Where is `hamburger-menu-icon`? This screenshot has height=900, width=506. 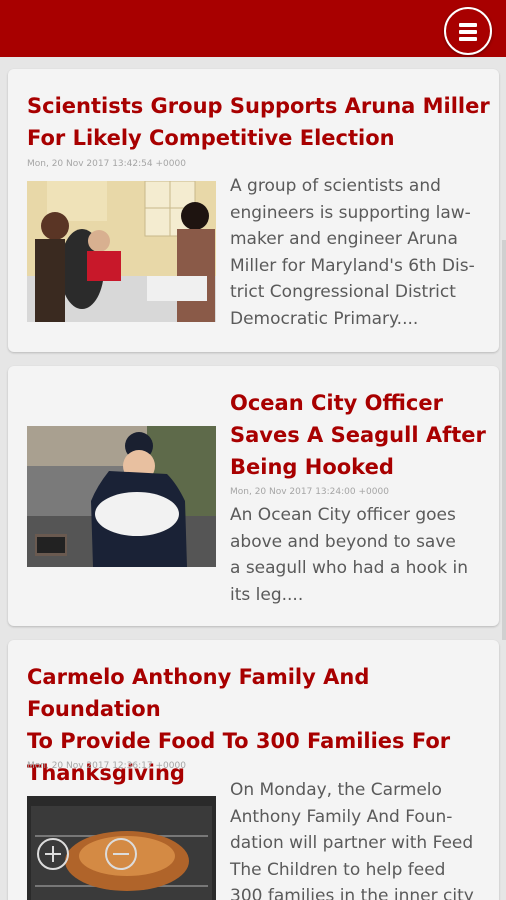
hamburger-menu-icon is located at coordinates (468, 33).